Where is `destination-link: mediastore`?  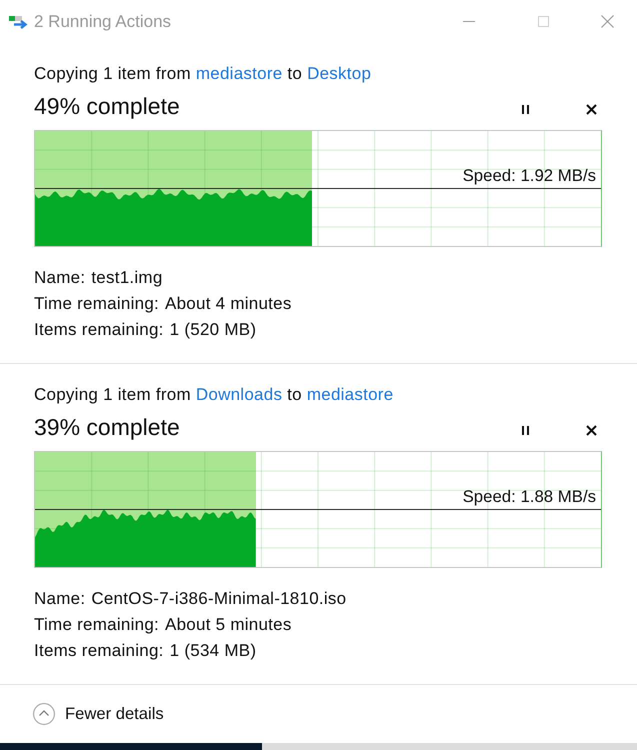
destination-link: mediastore is located at coordinates (350, 394).